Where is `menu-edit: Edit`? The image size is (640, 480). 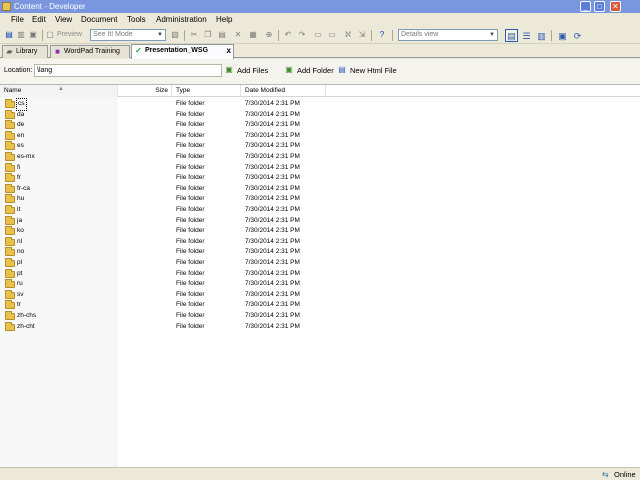 menu-edit: Edit is located at coordinates (39, 20).